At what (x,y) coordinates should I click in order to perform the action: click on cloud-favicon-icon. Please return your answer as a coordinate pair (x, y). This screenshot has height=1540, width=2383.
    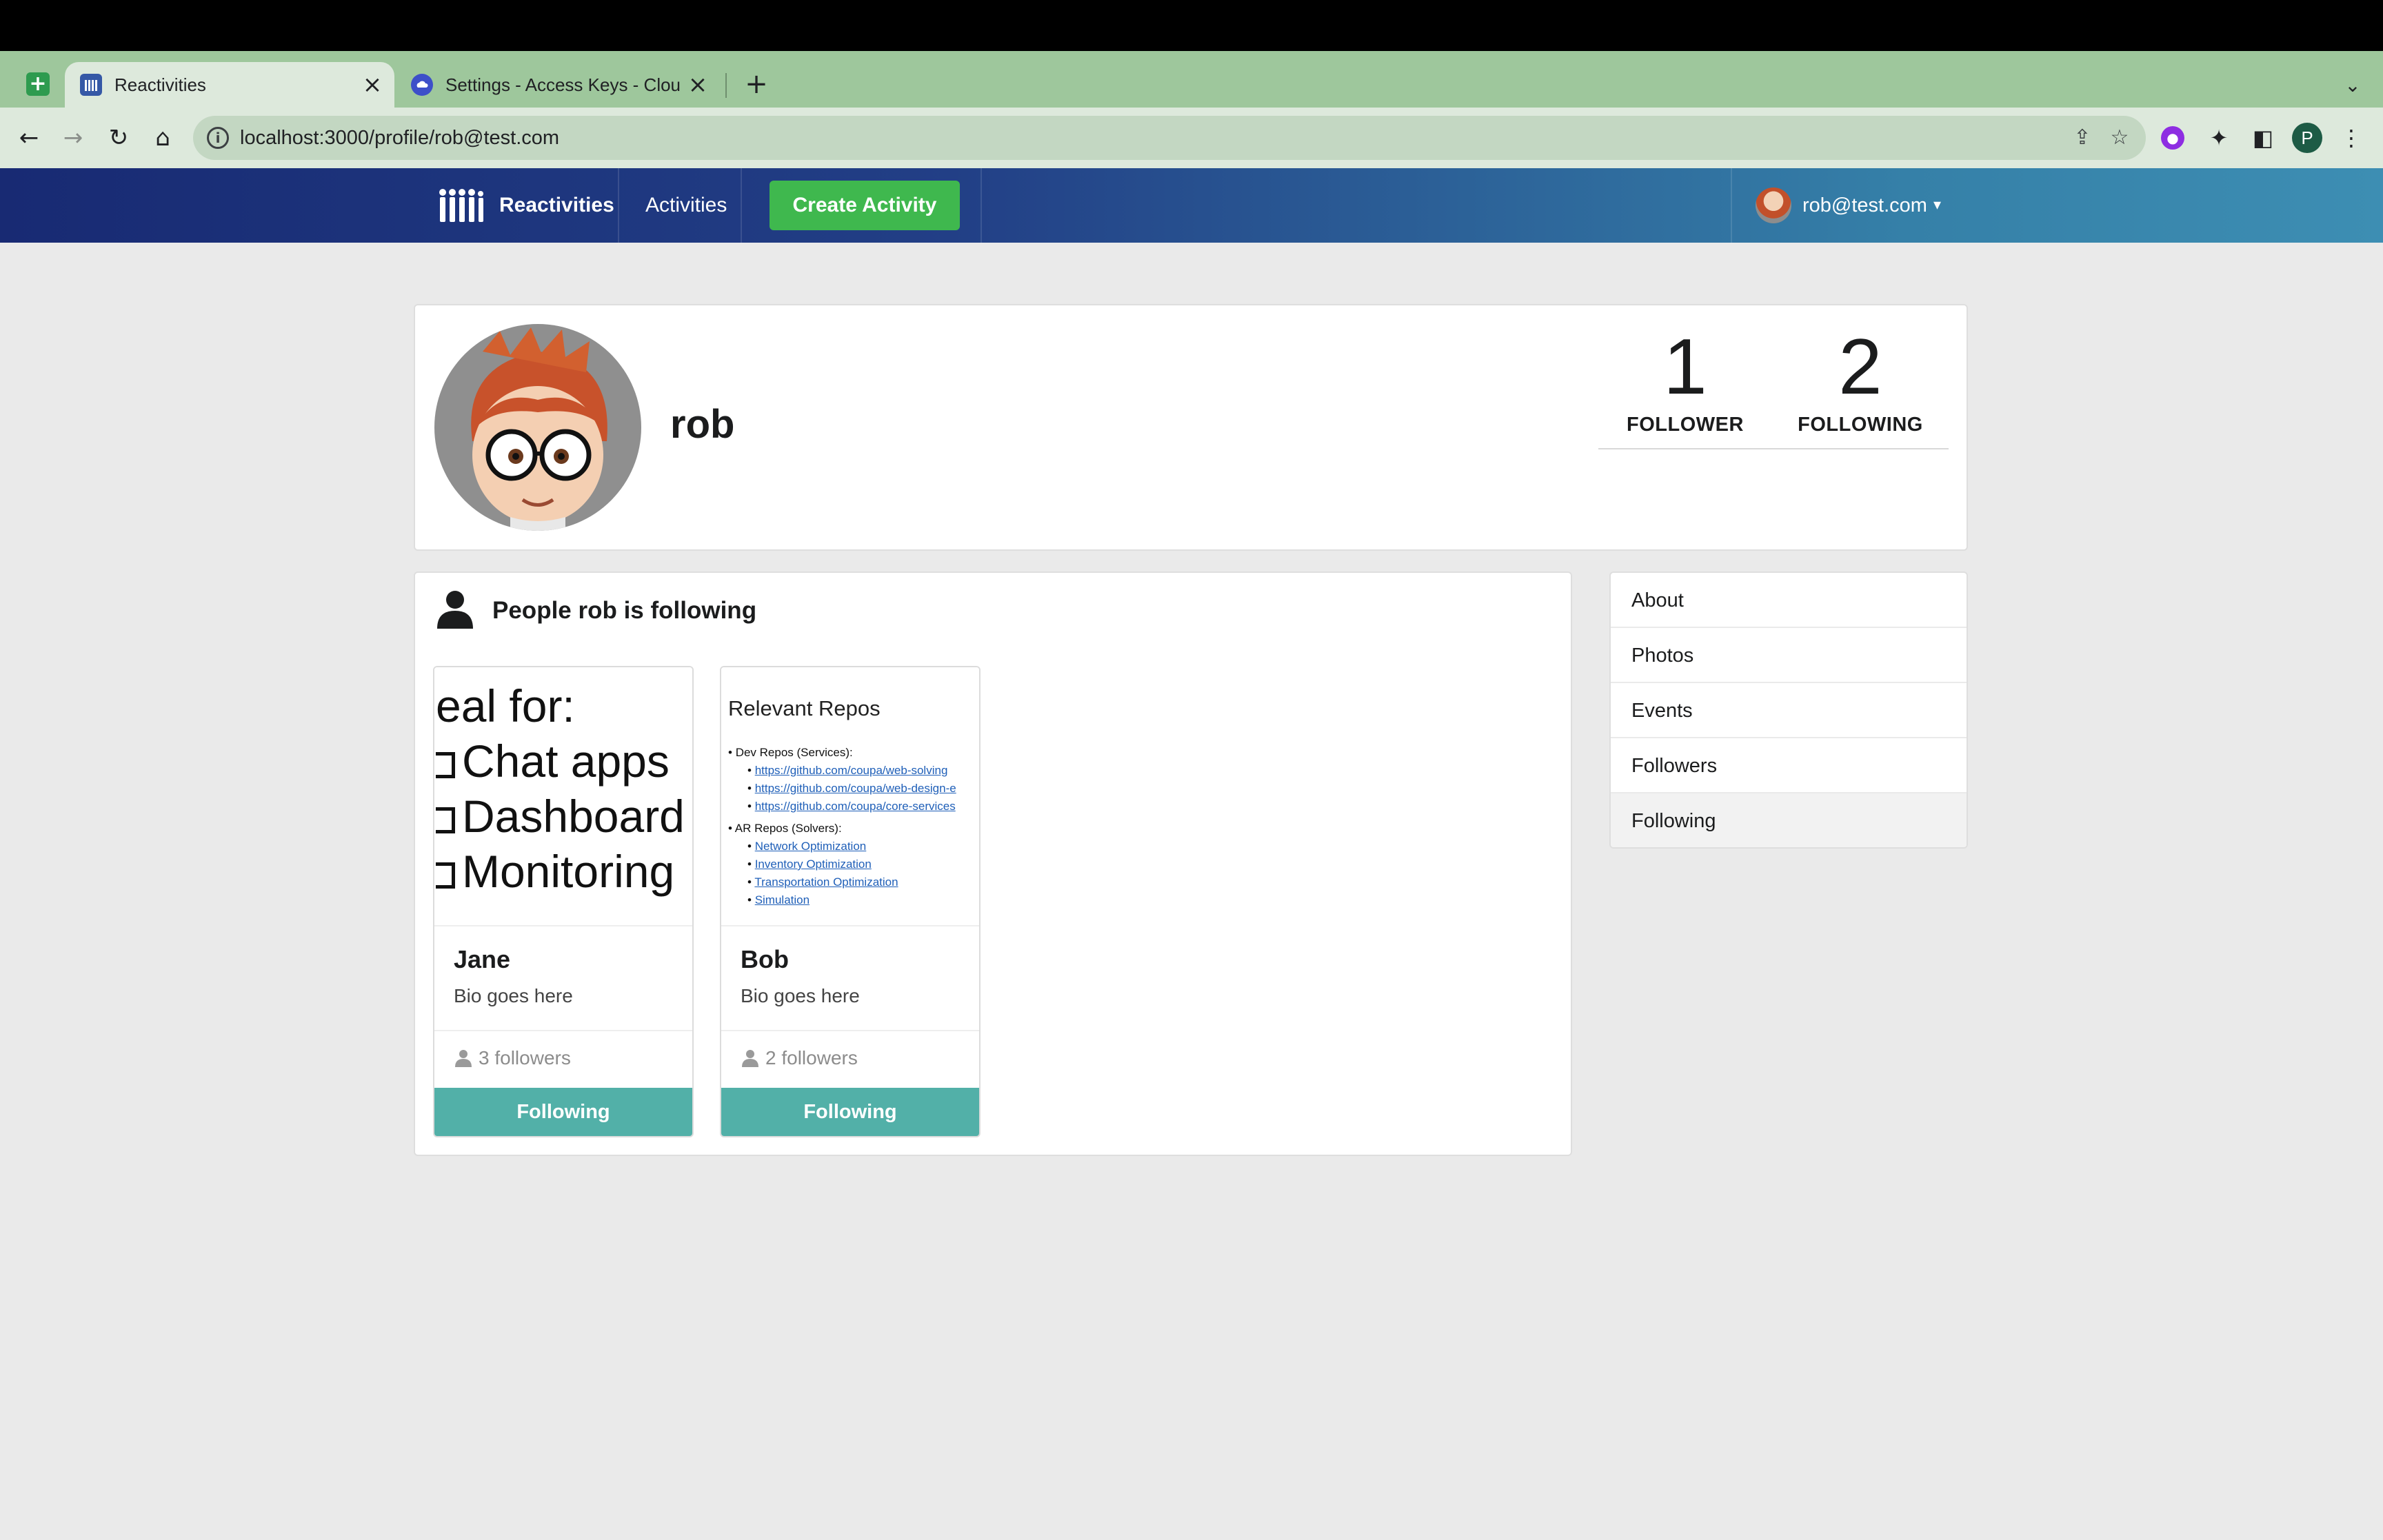
    Looking at the image, I should click on (422, 85).